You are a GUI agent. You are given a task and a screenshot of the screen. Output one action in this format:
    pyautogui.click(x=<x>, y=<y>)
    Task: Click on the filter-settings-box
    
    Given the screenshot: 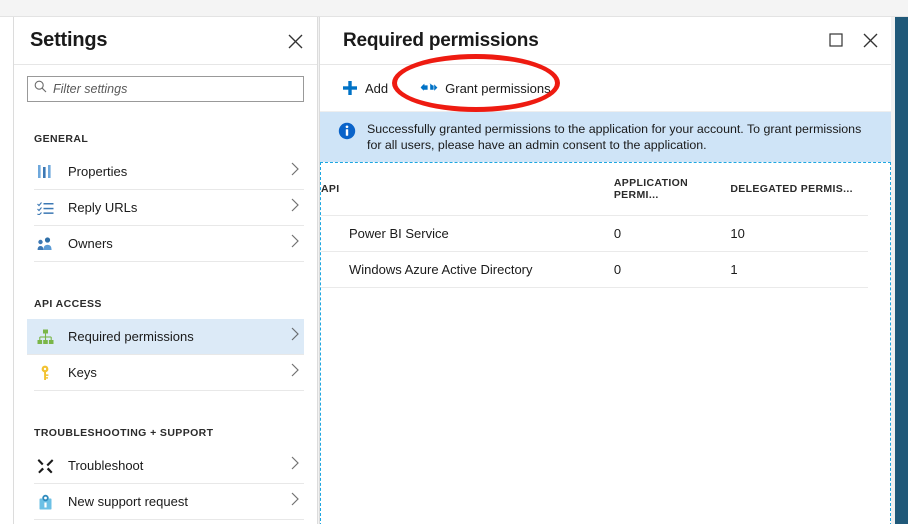 What is the action you would take?
    pyautogui.click(x=165, y=89)
    